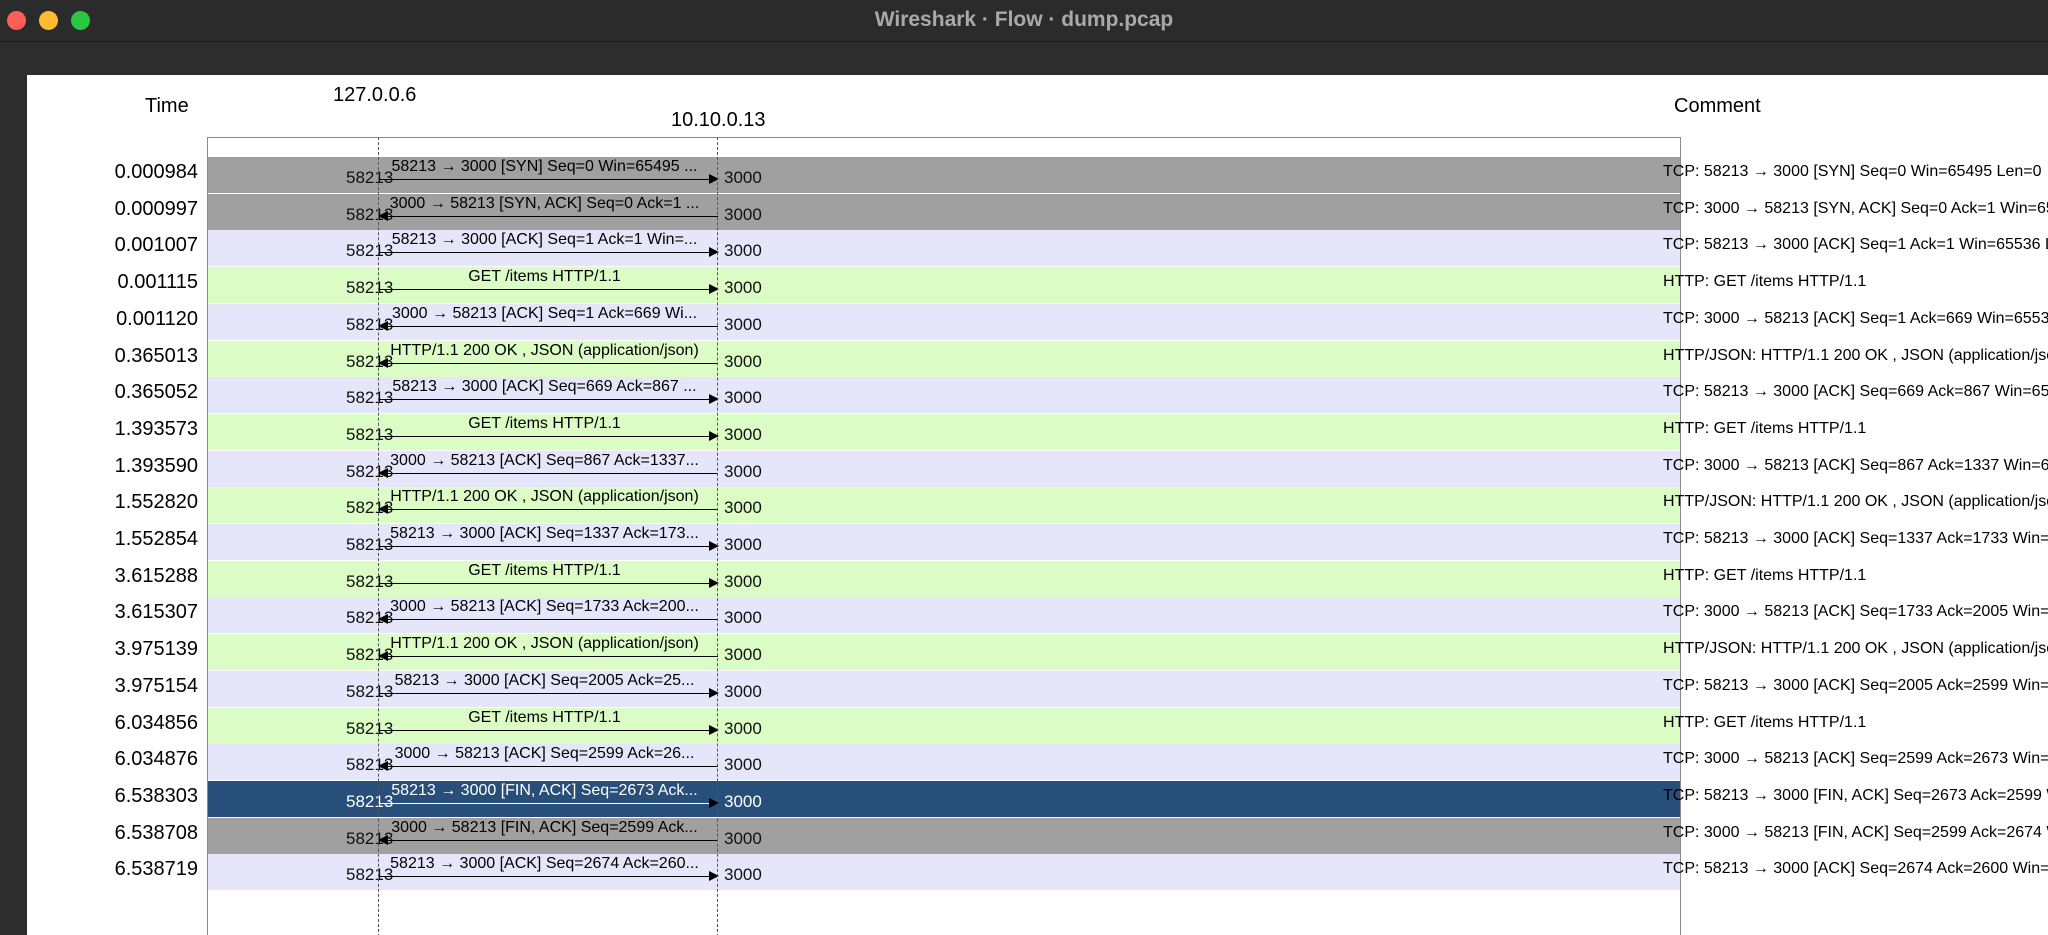 This screenshot has height=935, width=2048. Describe the element at coordinates (156, 612) in the screenshot. I see `packet-time: 3.615307` at that location.